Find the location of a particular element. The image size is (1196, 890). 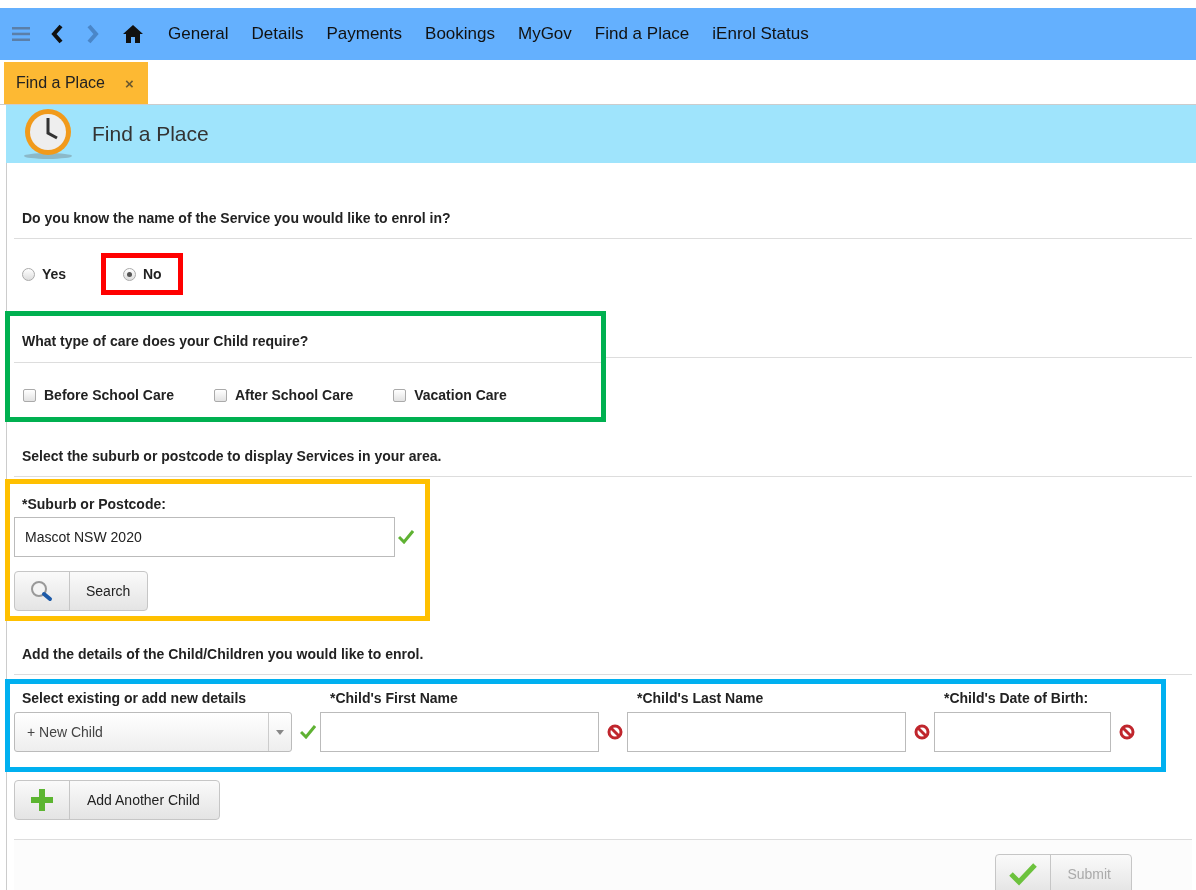

tab-label: Find a Place is located at coordinates (60, 83).